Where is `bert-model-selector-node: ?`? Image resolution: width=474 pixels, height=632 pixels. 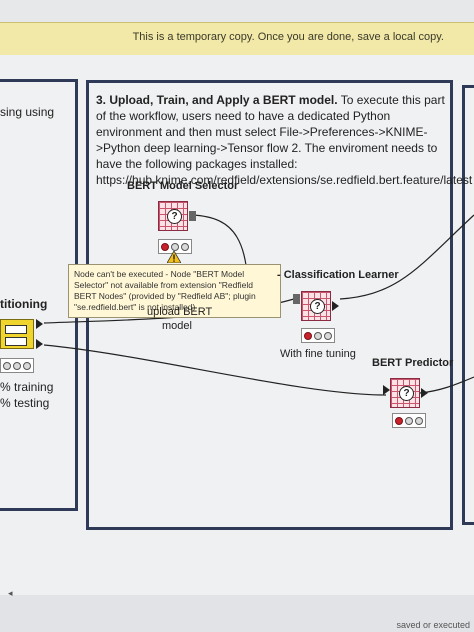 bert-model-selector-node: ? is located at coordinates (173, 216).